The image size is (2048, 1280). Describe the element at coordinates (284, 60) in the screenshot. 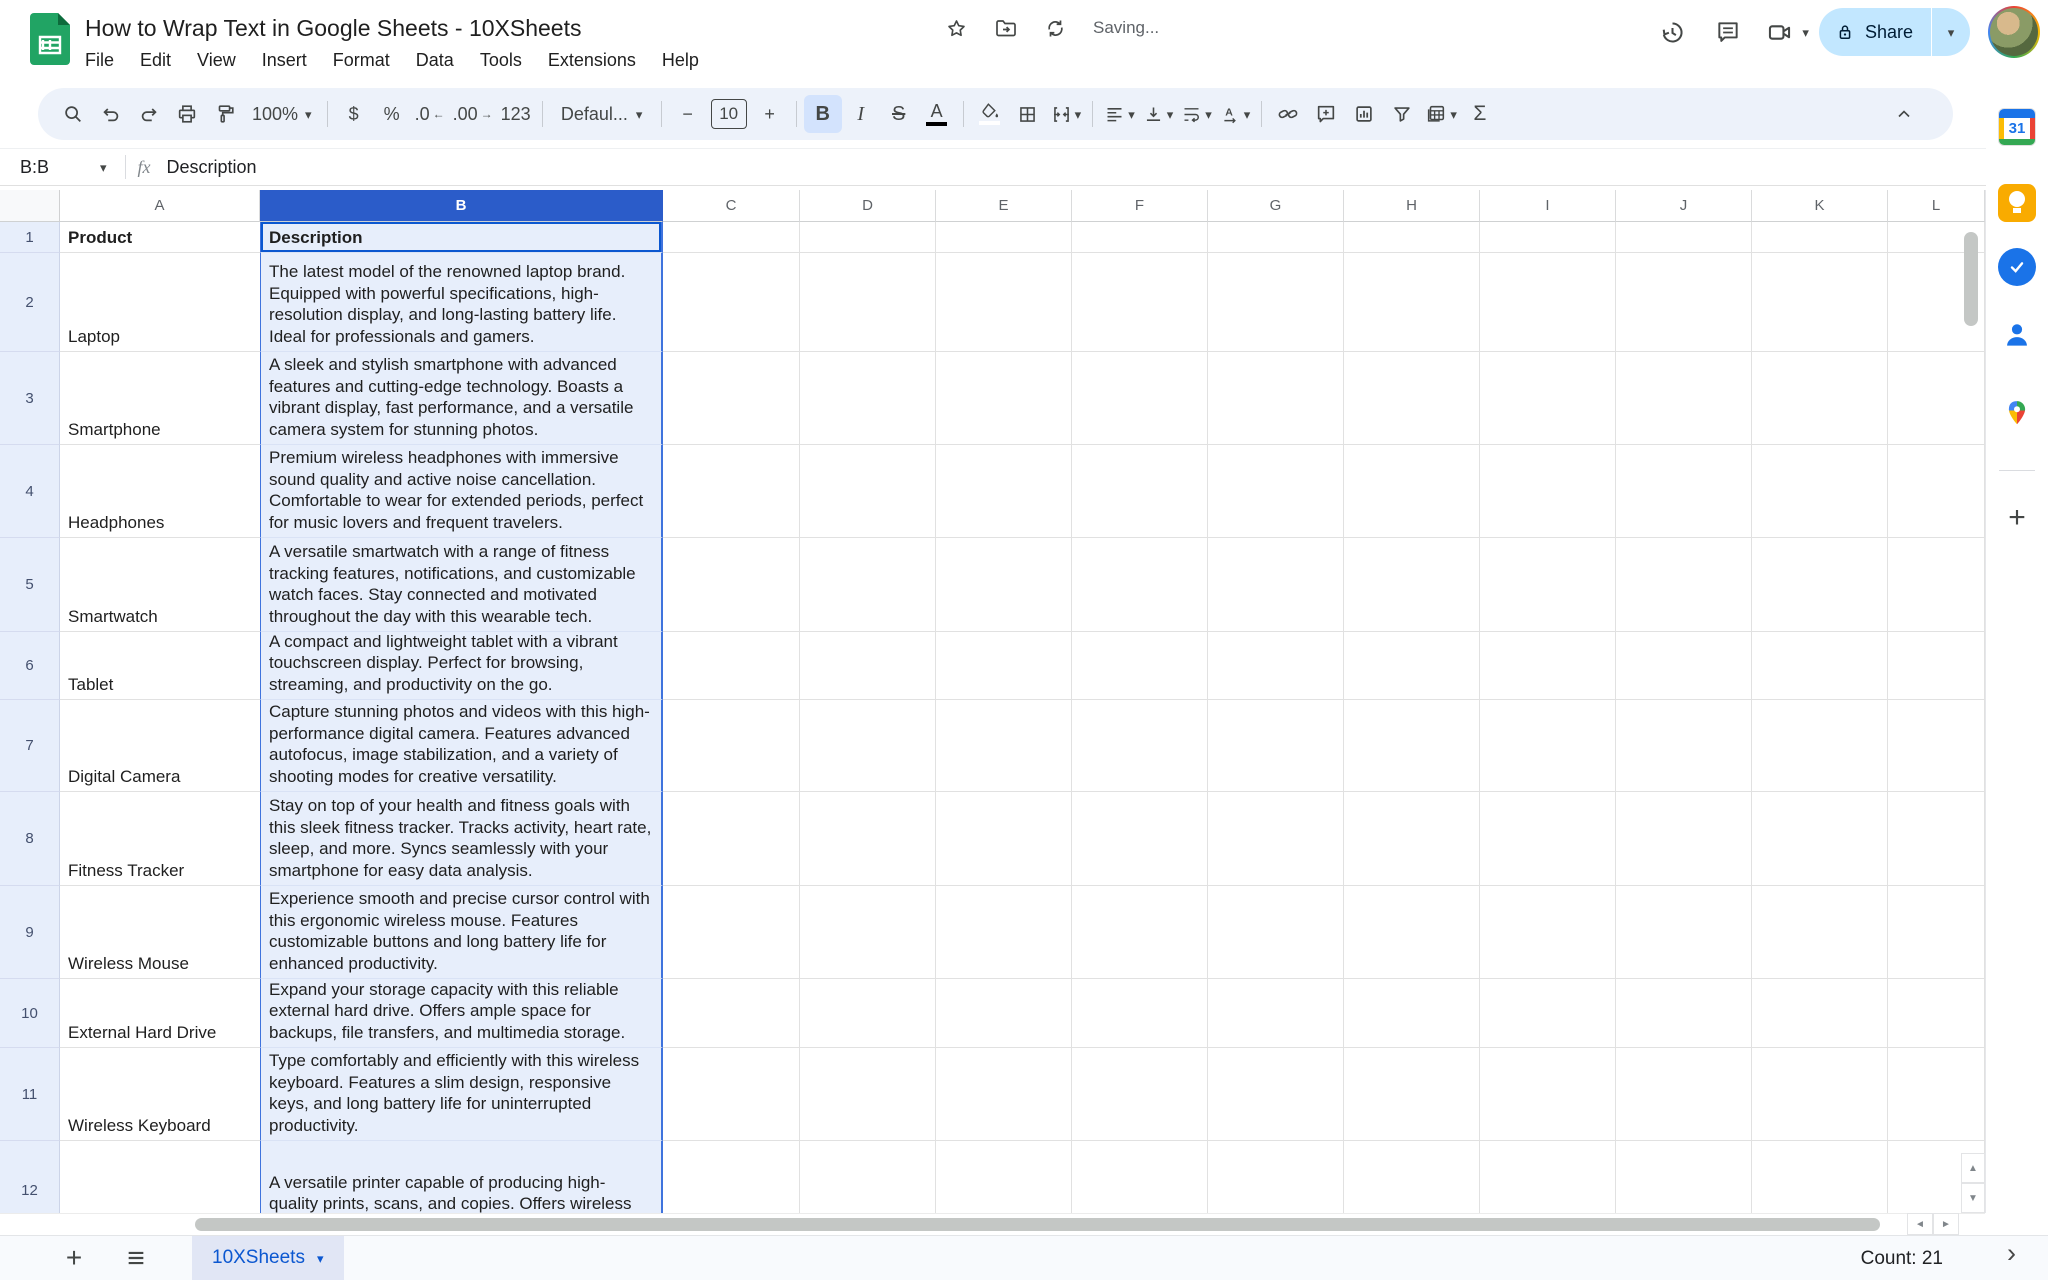

I see `menu-insert: Insert` at that location.